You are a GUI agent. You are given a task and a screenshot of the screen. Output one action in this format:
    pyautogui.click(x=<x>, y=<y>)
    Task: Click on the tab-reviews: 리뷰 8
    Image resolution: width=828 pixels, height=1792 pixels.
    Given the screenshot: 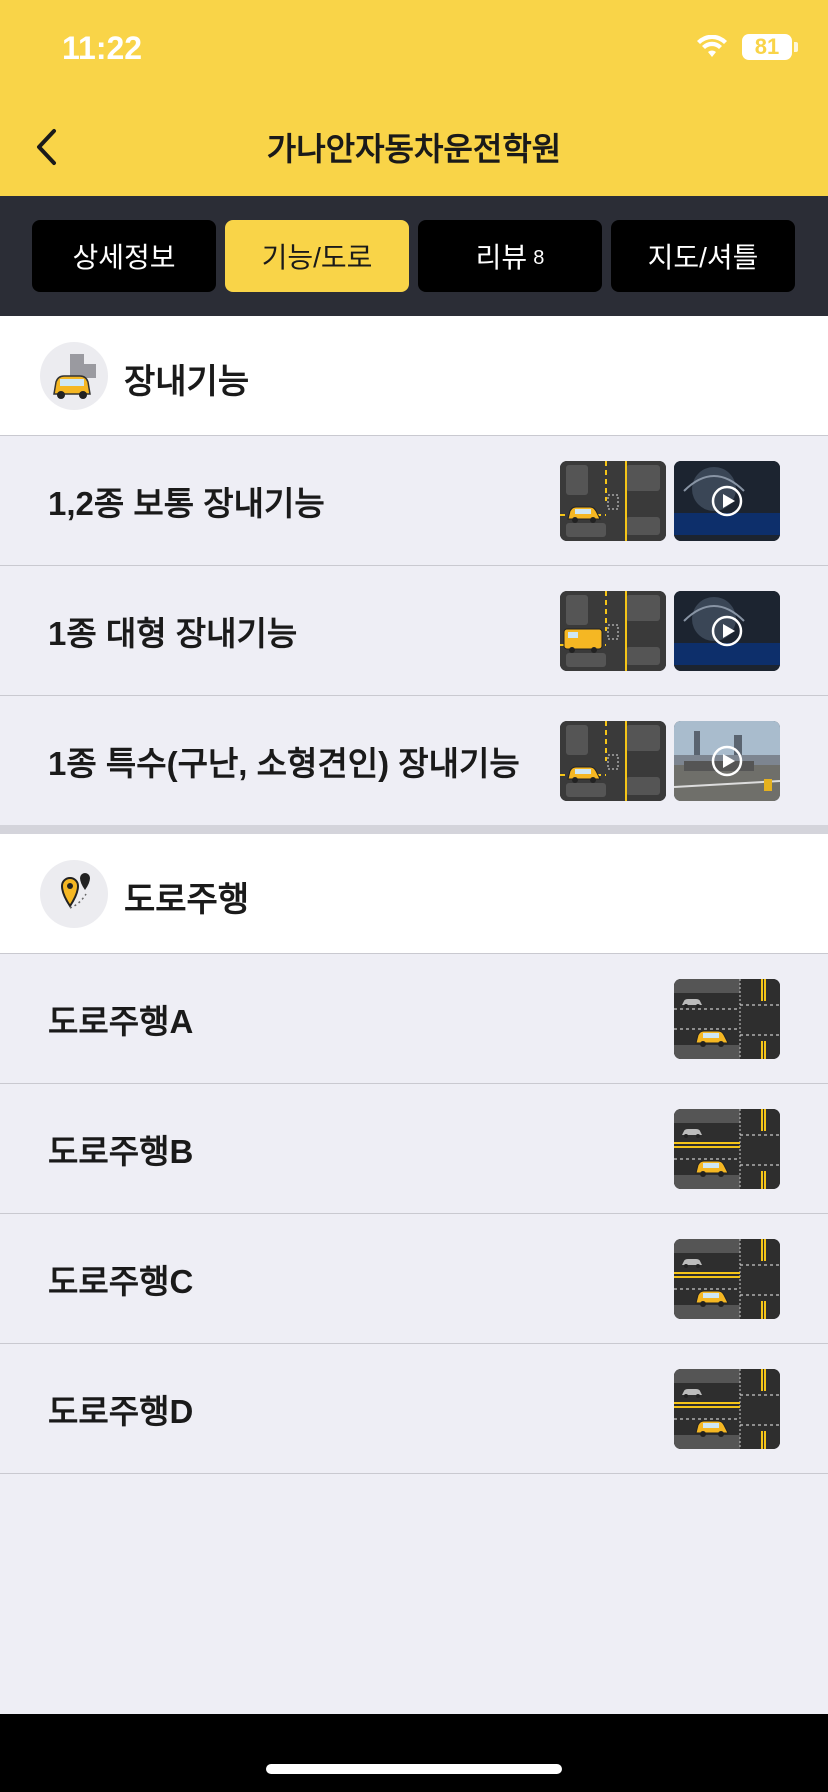 What is the action you would take?
    pyautogui.click(x=510, y=256)
    